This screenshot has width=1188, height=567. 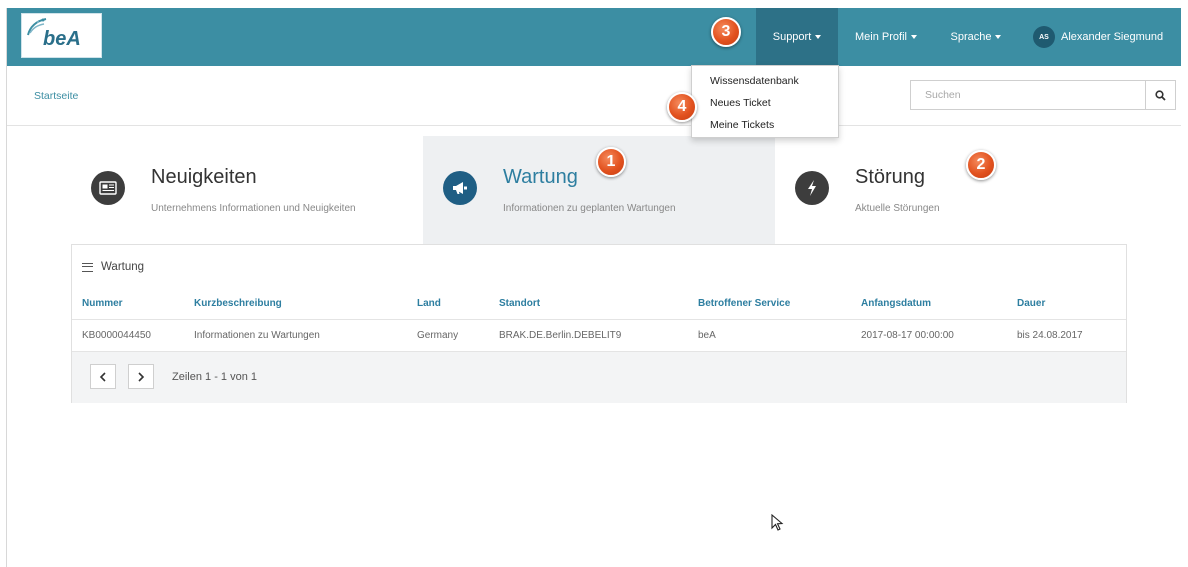 What do you see at coordinates (1028, 95) in the screenshot?
I see `search-input` at bounding box center [1028, 95].